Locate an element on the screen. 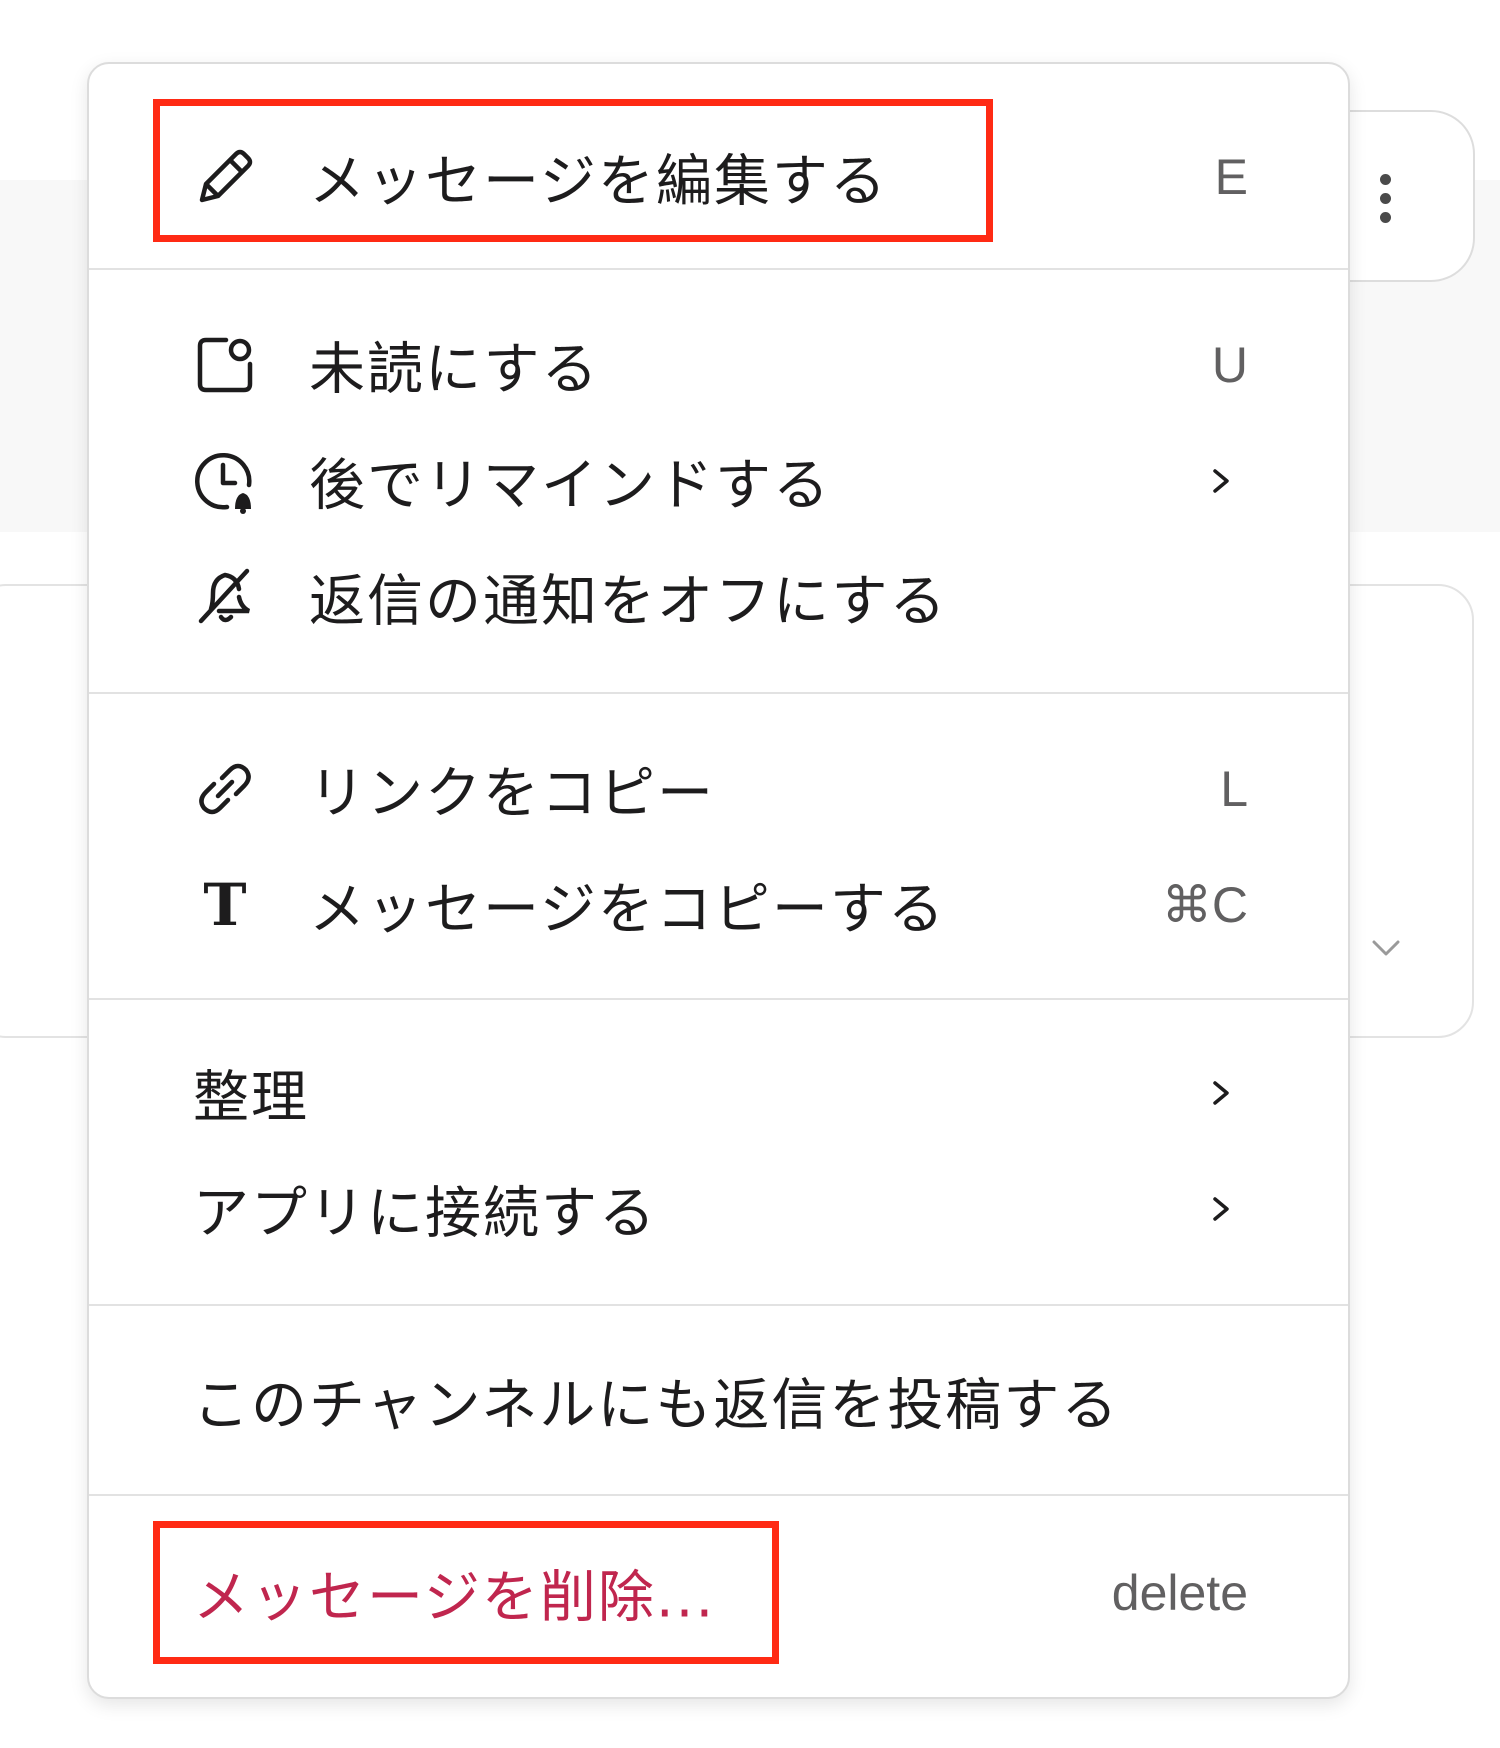 This screenshot has width=1500, height=1748. clock-bell-icon is located at coordinates (225, 481).